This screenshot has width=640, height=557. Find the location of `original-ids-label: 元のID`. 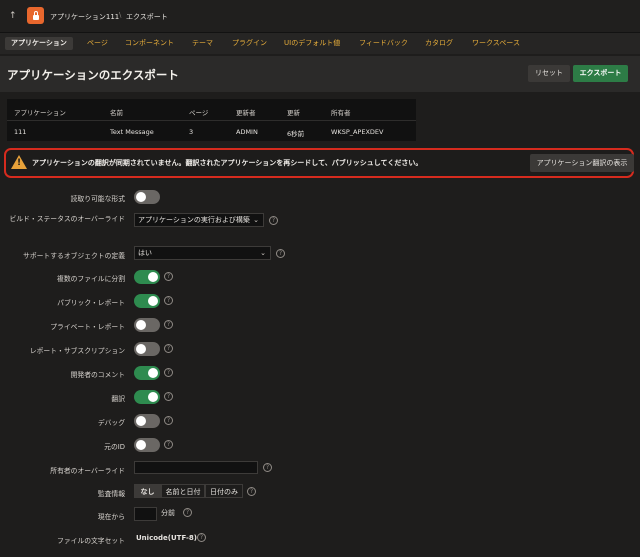

original-ids-label: 元のID is located at coordinates (114, 447).